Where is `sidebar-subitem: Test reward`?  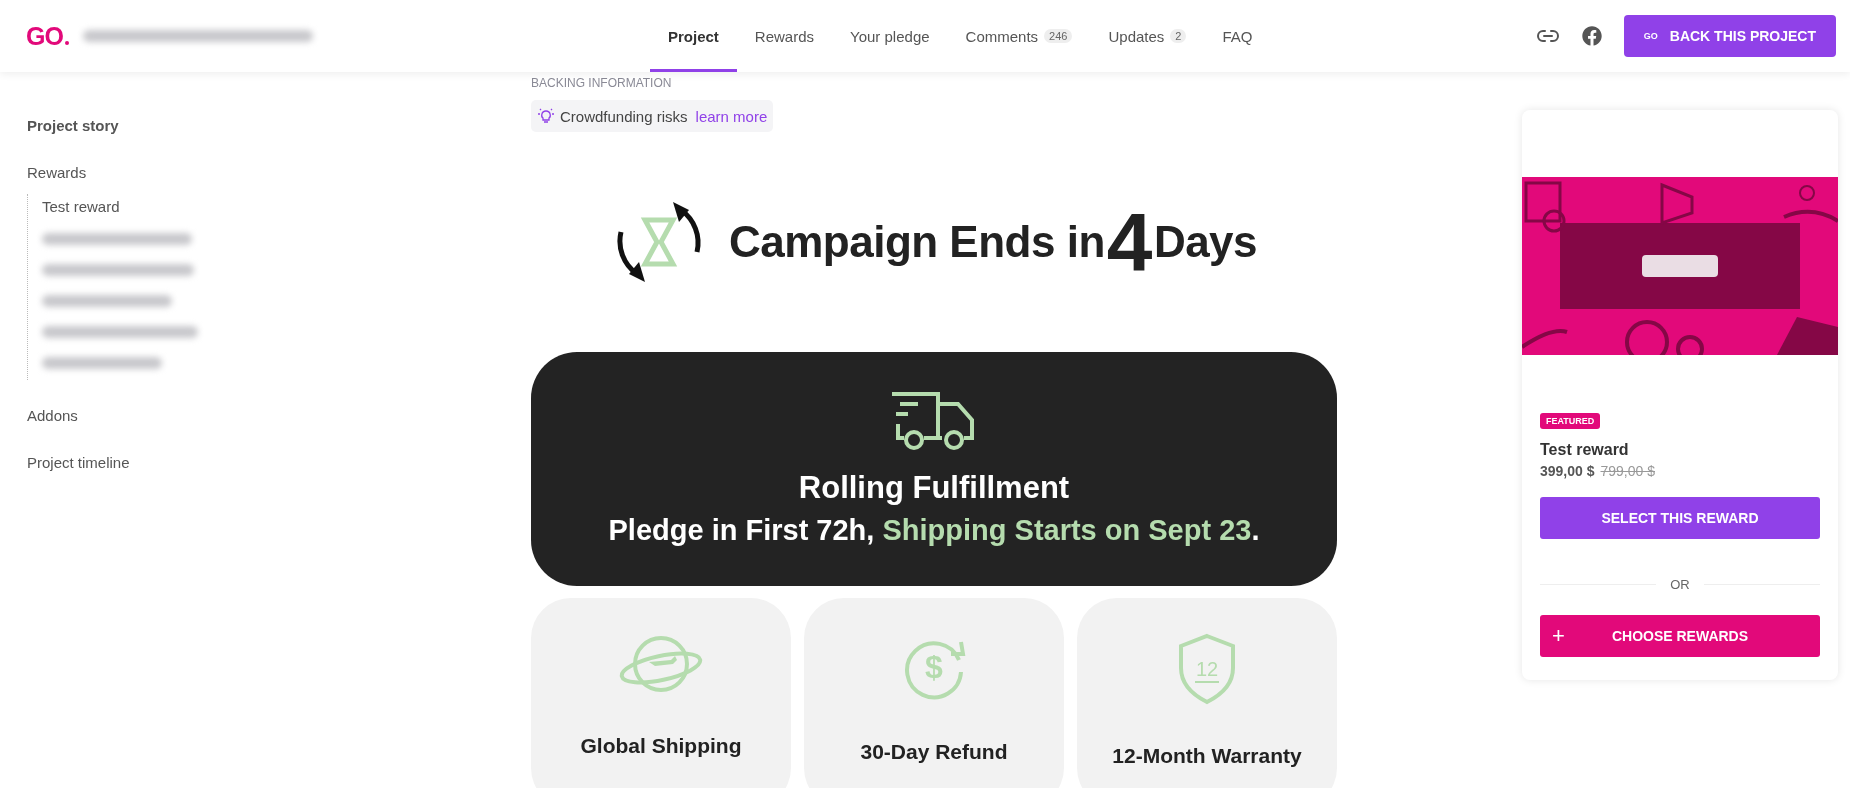
sidebar-subitem: Test reward is located at coordinates (286, 209).